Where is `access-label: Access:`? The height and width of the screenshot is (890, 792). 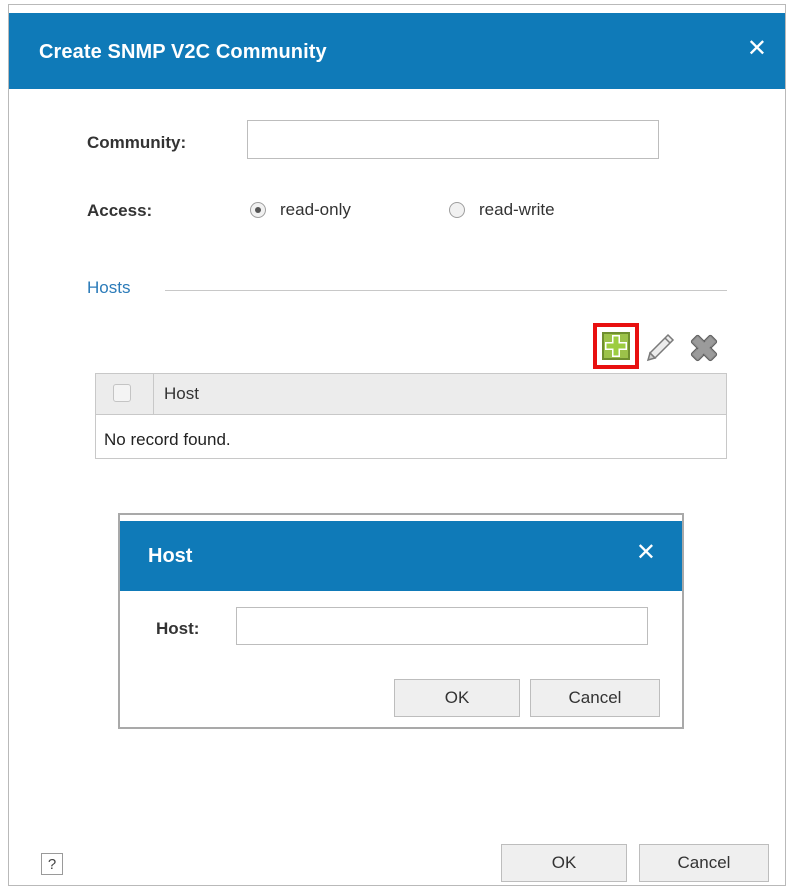 access-label: Access: is located at coordinates (120, 210).